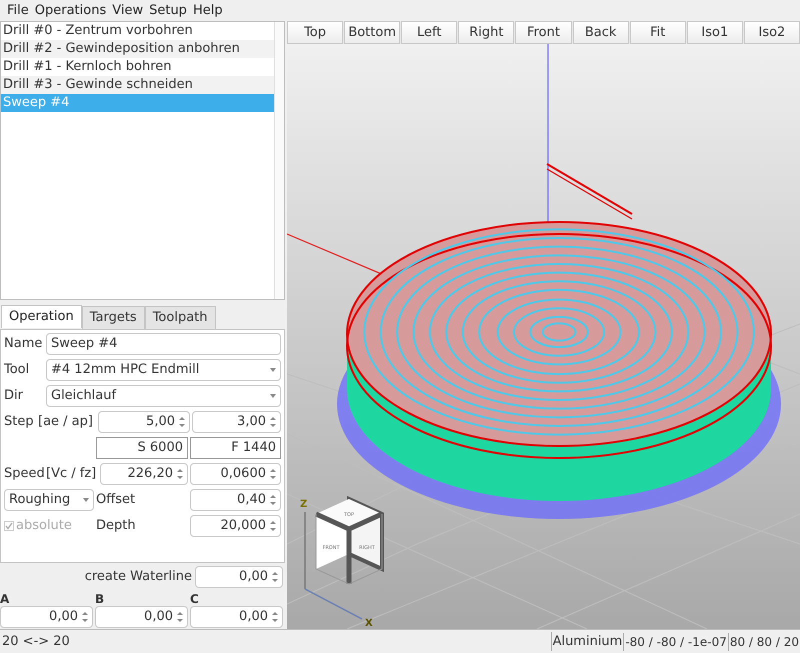 This screenshot has width=800, height=653. Describe the element at coordinates (100, 598) in the screenshot. I see `axis-label: B` at that location.